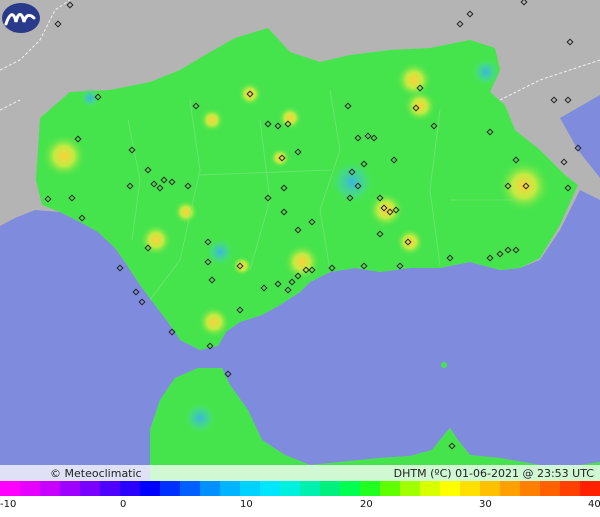 The height and width of the screenshot is (517, 600). Describe the element at coordinates (493, 473) in the screenshot. I see `map-stamp: DHTM (ºC) 01-06-2021 @ 23:53 UTC` at that location.